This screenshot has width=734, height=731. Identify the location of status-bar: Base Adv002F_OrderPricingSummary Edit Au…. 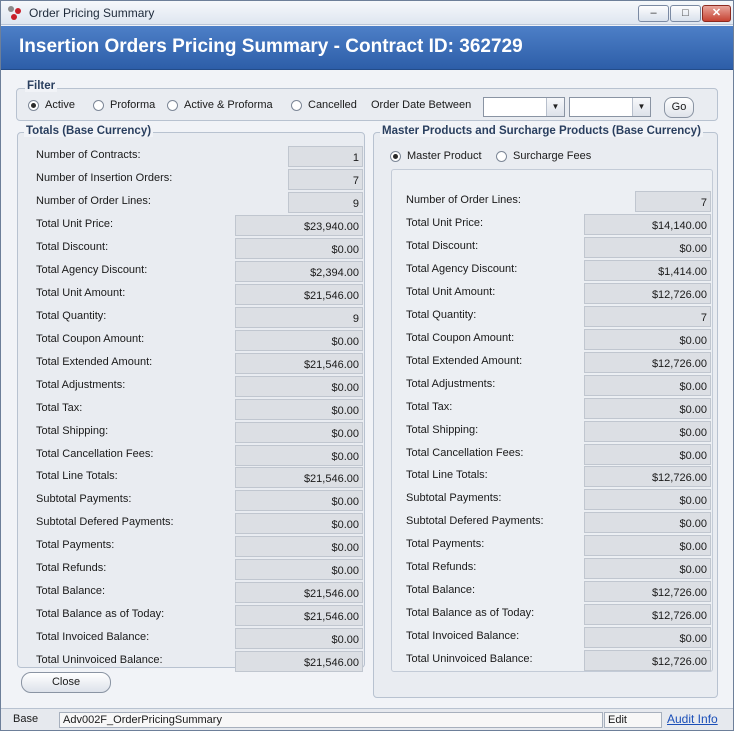
(367, 719).